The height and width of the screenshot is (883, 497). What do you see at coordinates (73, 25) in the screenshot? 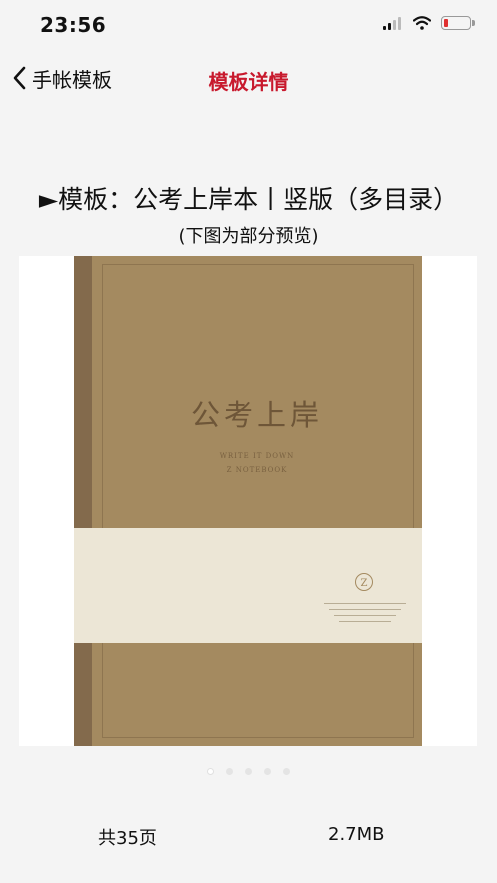
I see `status-time: 23:56` at bounding box center [73, 25].